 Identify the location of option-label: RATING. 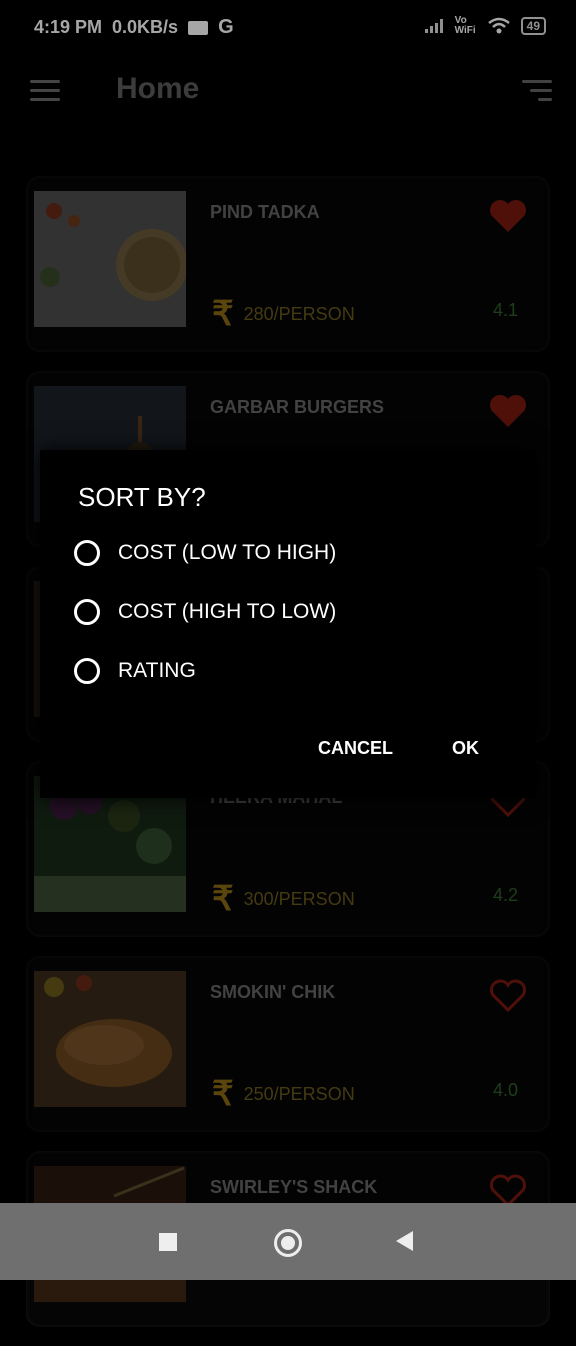
(157, 670).